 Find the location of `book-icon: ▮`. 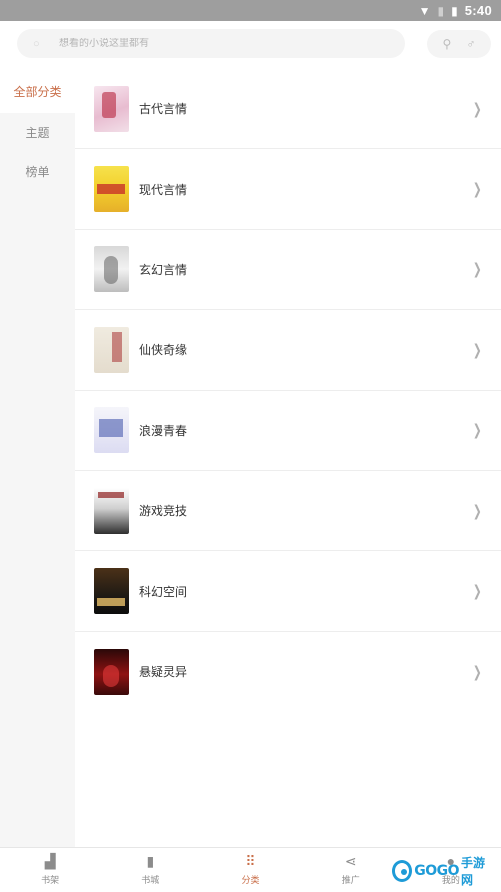

book-icon: ▮ is located at coordinates (150, 861).